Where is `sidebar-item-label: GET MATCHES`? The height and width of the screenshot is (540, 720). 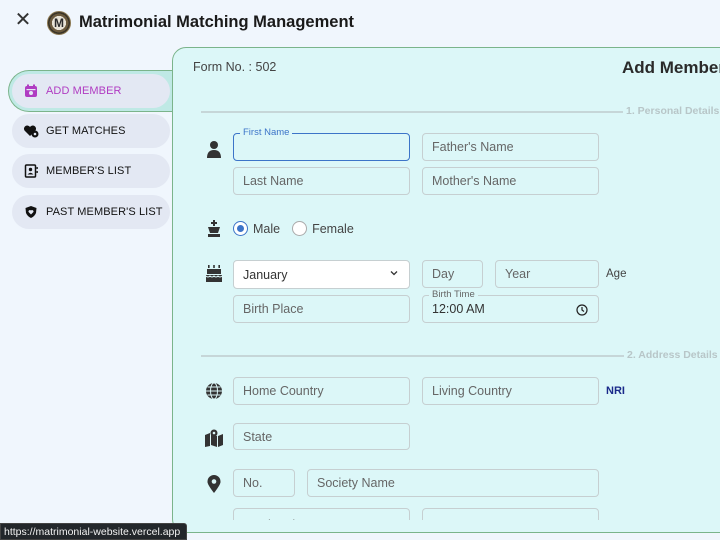
sidebar-item-label: GET MATCHES is located at coordinates (86, 131).